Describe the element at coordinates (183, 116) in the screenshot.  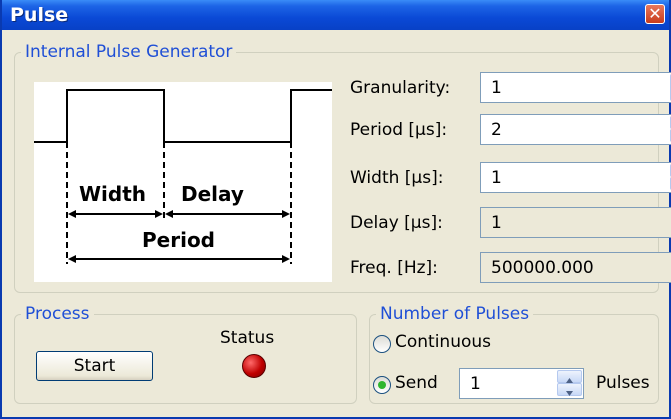
I see `pulse-signal` at that location.